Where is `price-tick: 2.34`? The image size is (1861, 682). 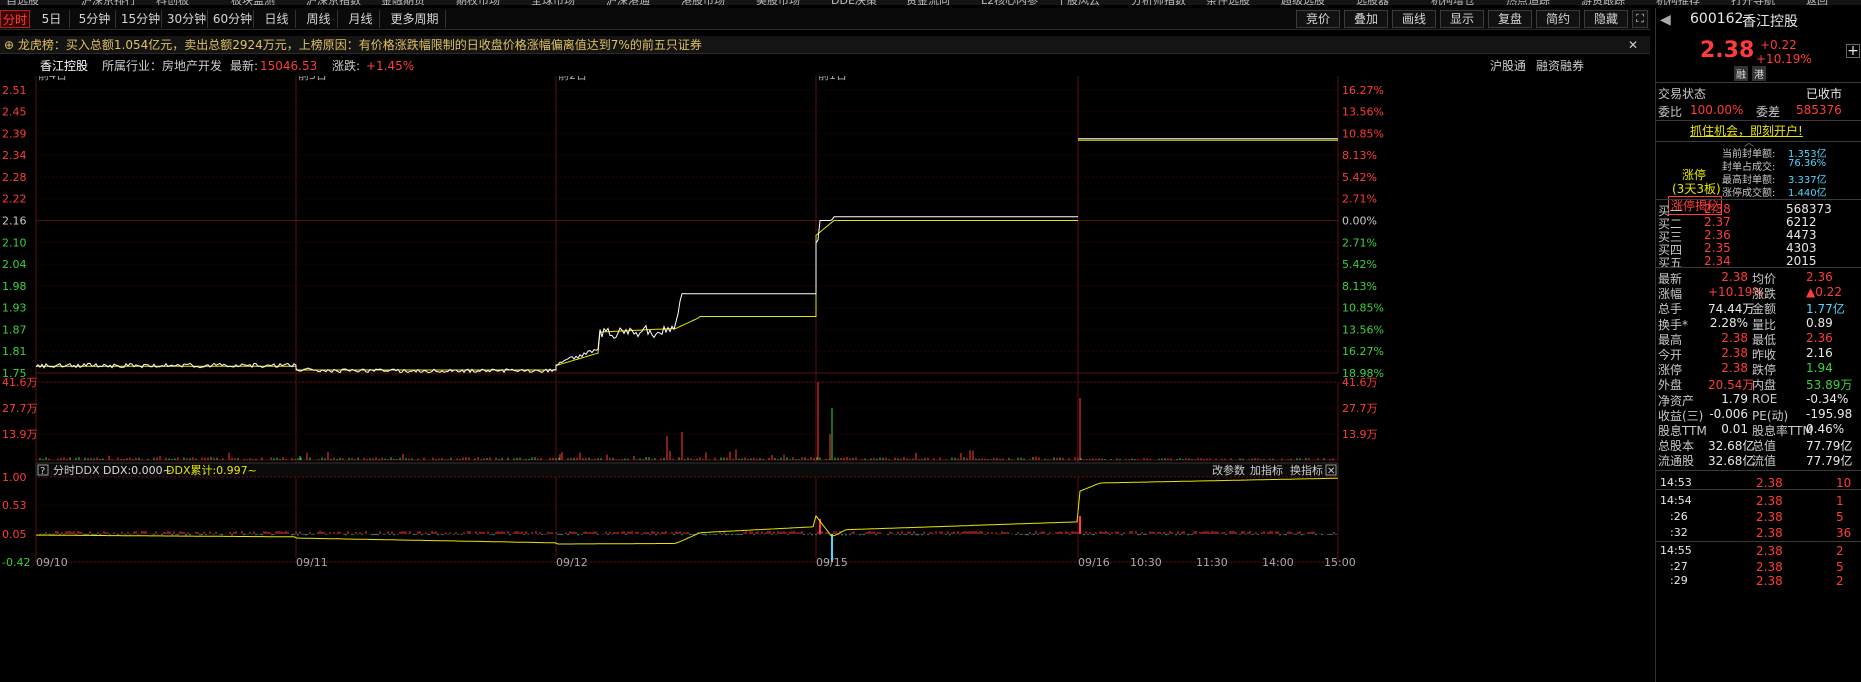
price-tick: 2.34 is located at coordinates (14, 155).